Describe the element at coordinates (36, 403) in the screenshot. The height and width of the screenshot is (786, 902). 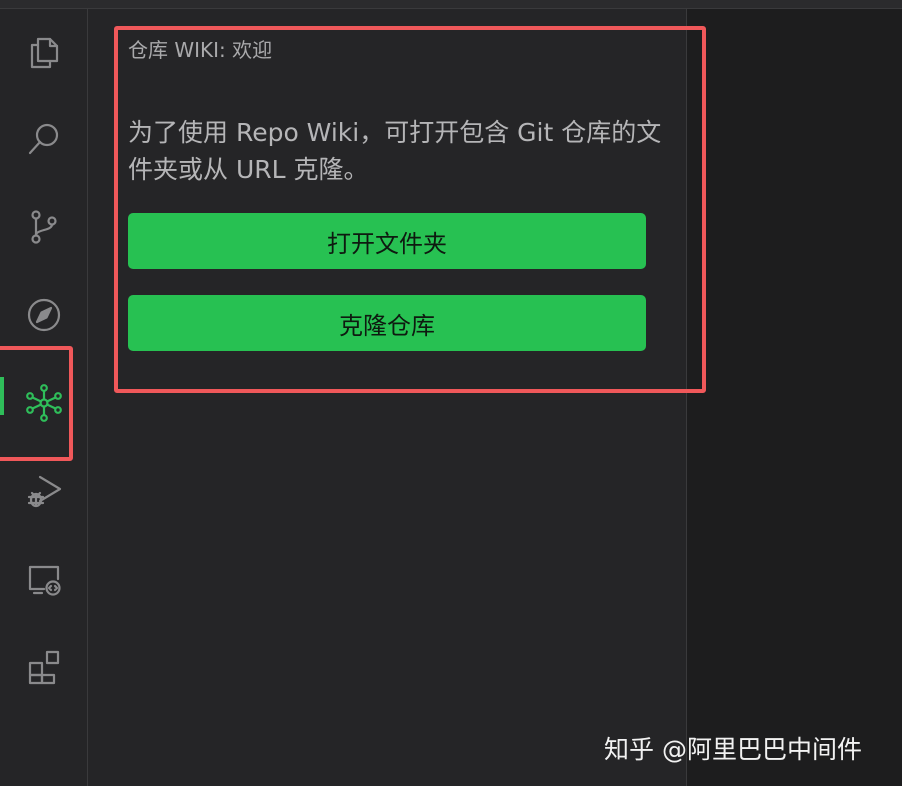
I see `annotation-highlight-activity` at that location.